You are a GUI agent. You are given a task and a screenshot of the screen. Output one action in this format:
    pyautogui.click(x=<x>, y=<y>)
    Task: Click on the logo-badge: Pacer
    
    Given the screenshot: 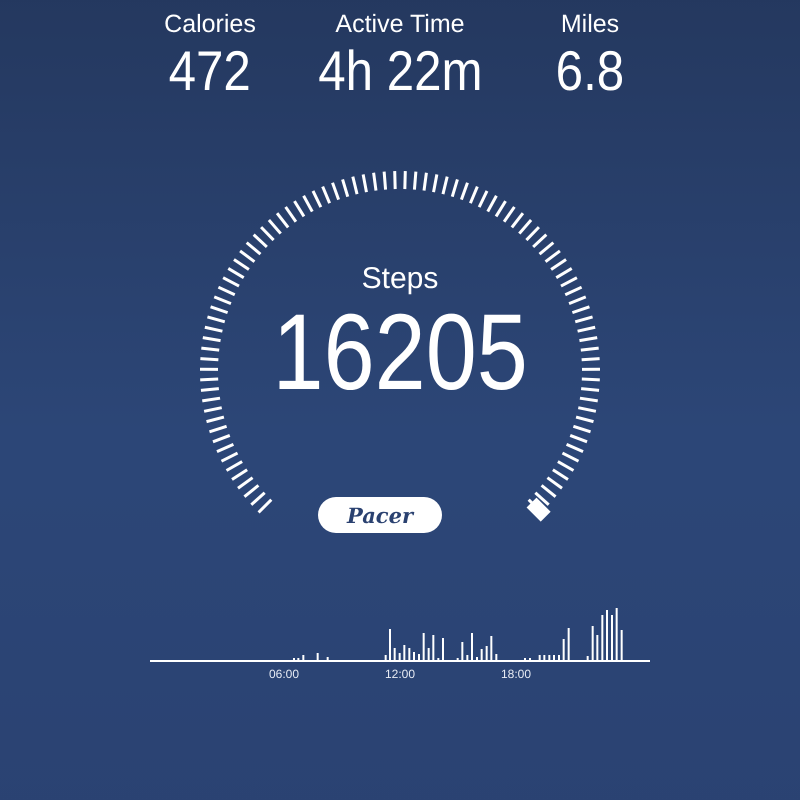 What is the action you would take?
    pyautogui.click(x=380, y=515)
    